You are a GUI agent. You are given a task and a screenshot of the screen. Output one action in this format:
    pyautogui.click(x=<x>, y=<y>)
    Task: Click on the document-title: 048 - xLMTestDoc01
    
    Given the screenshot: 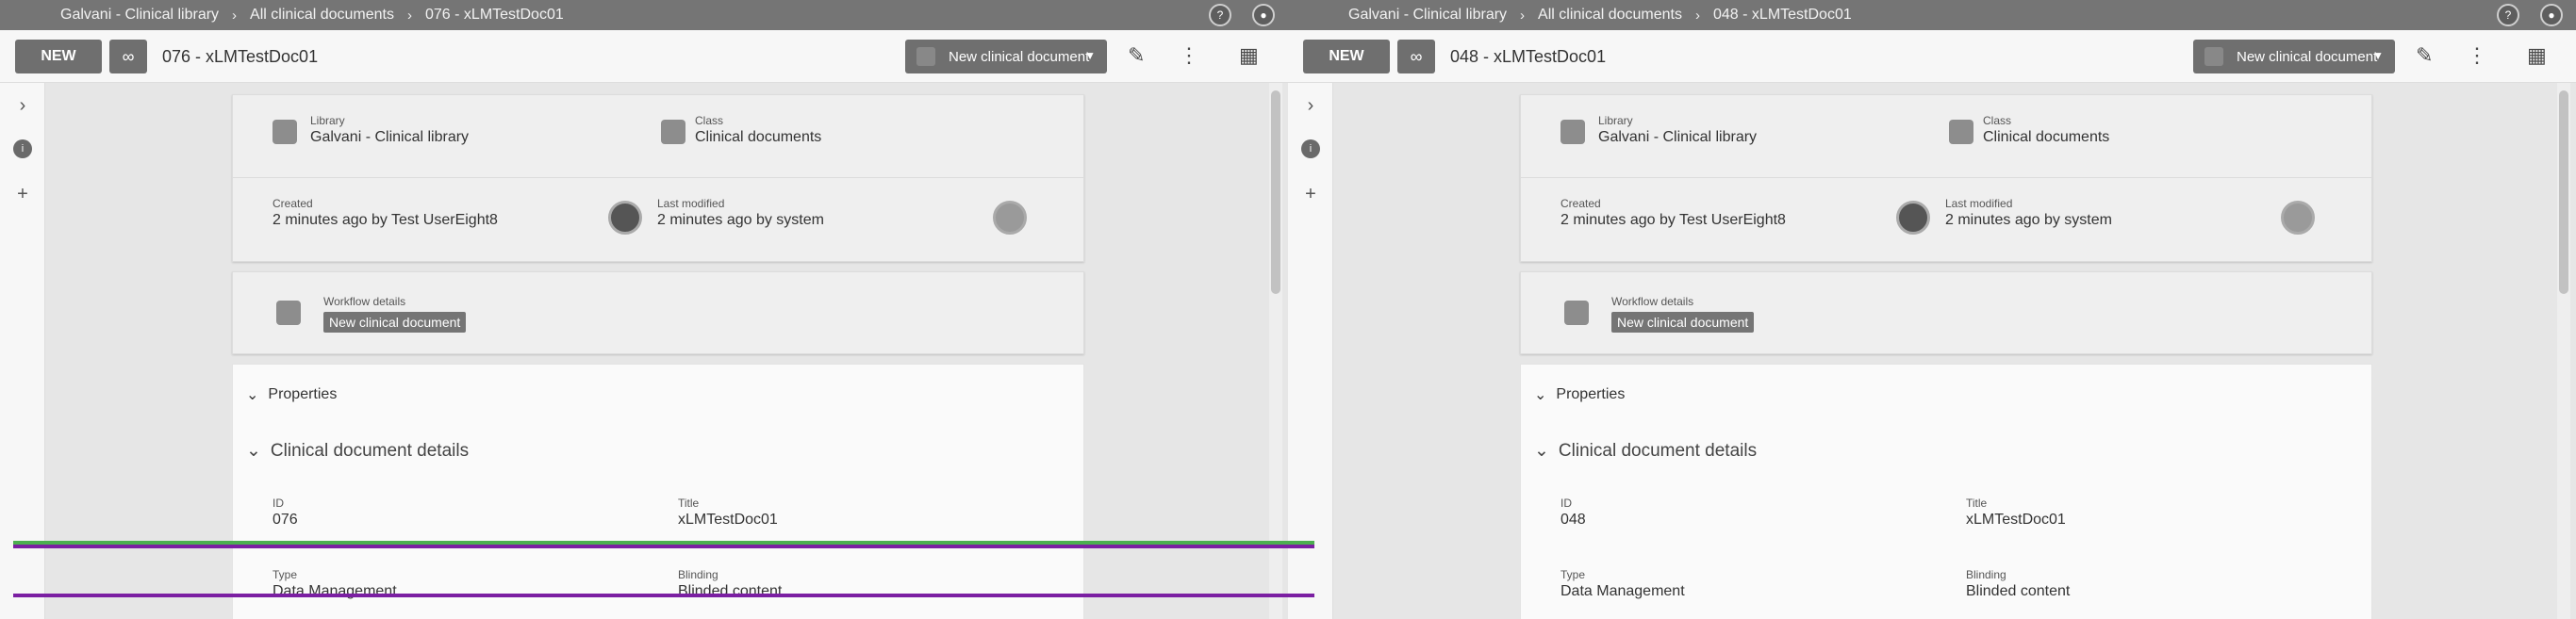 What is the action you would take?
    pyautogui.click(x=1528, y=56)
    